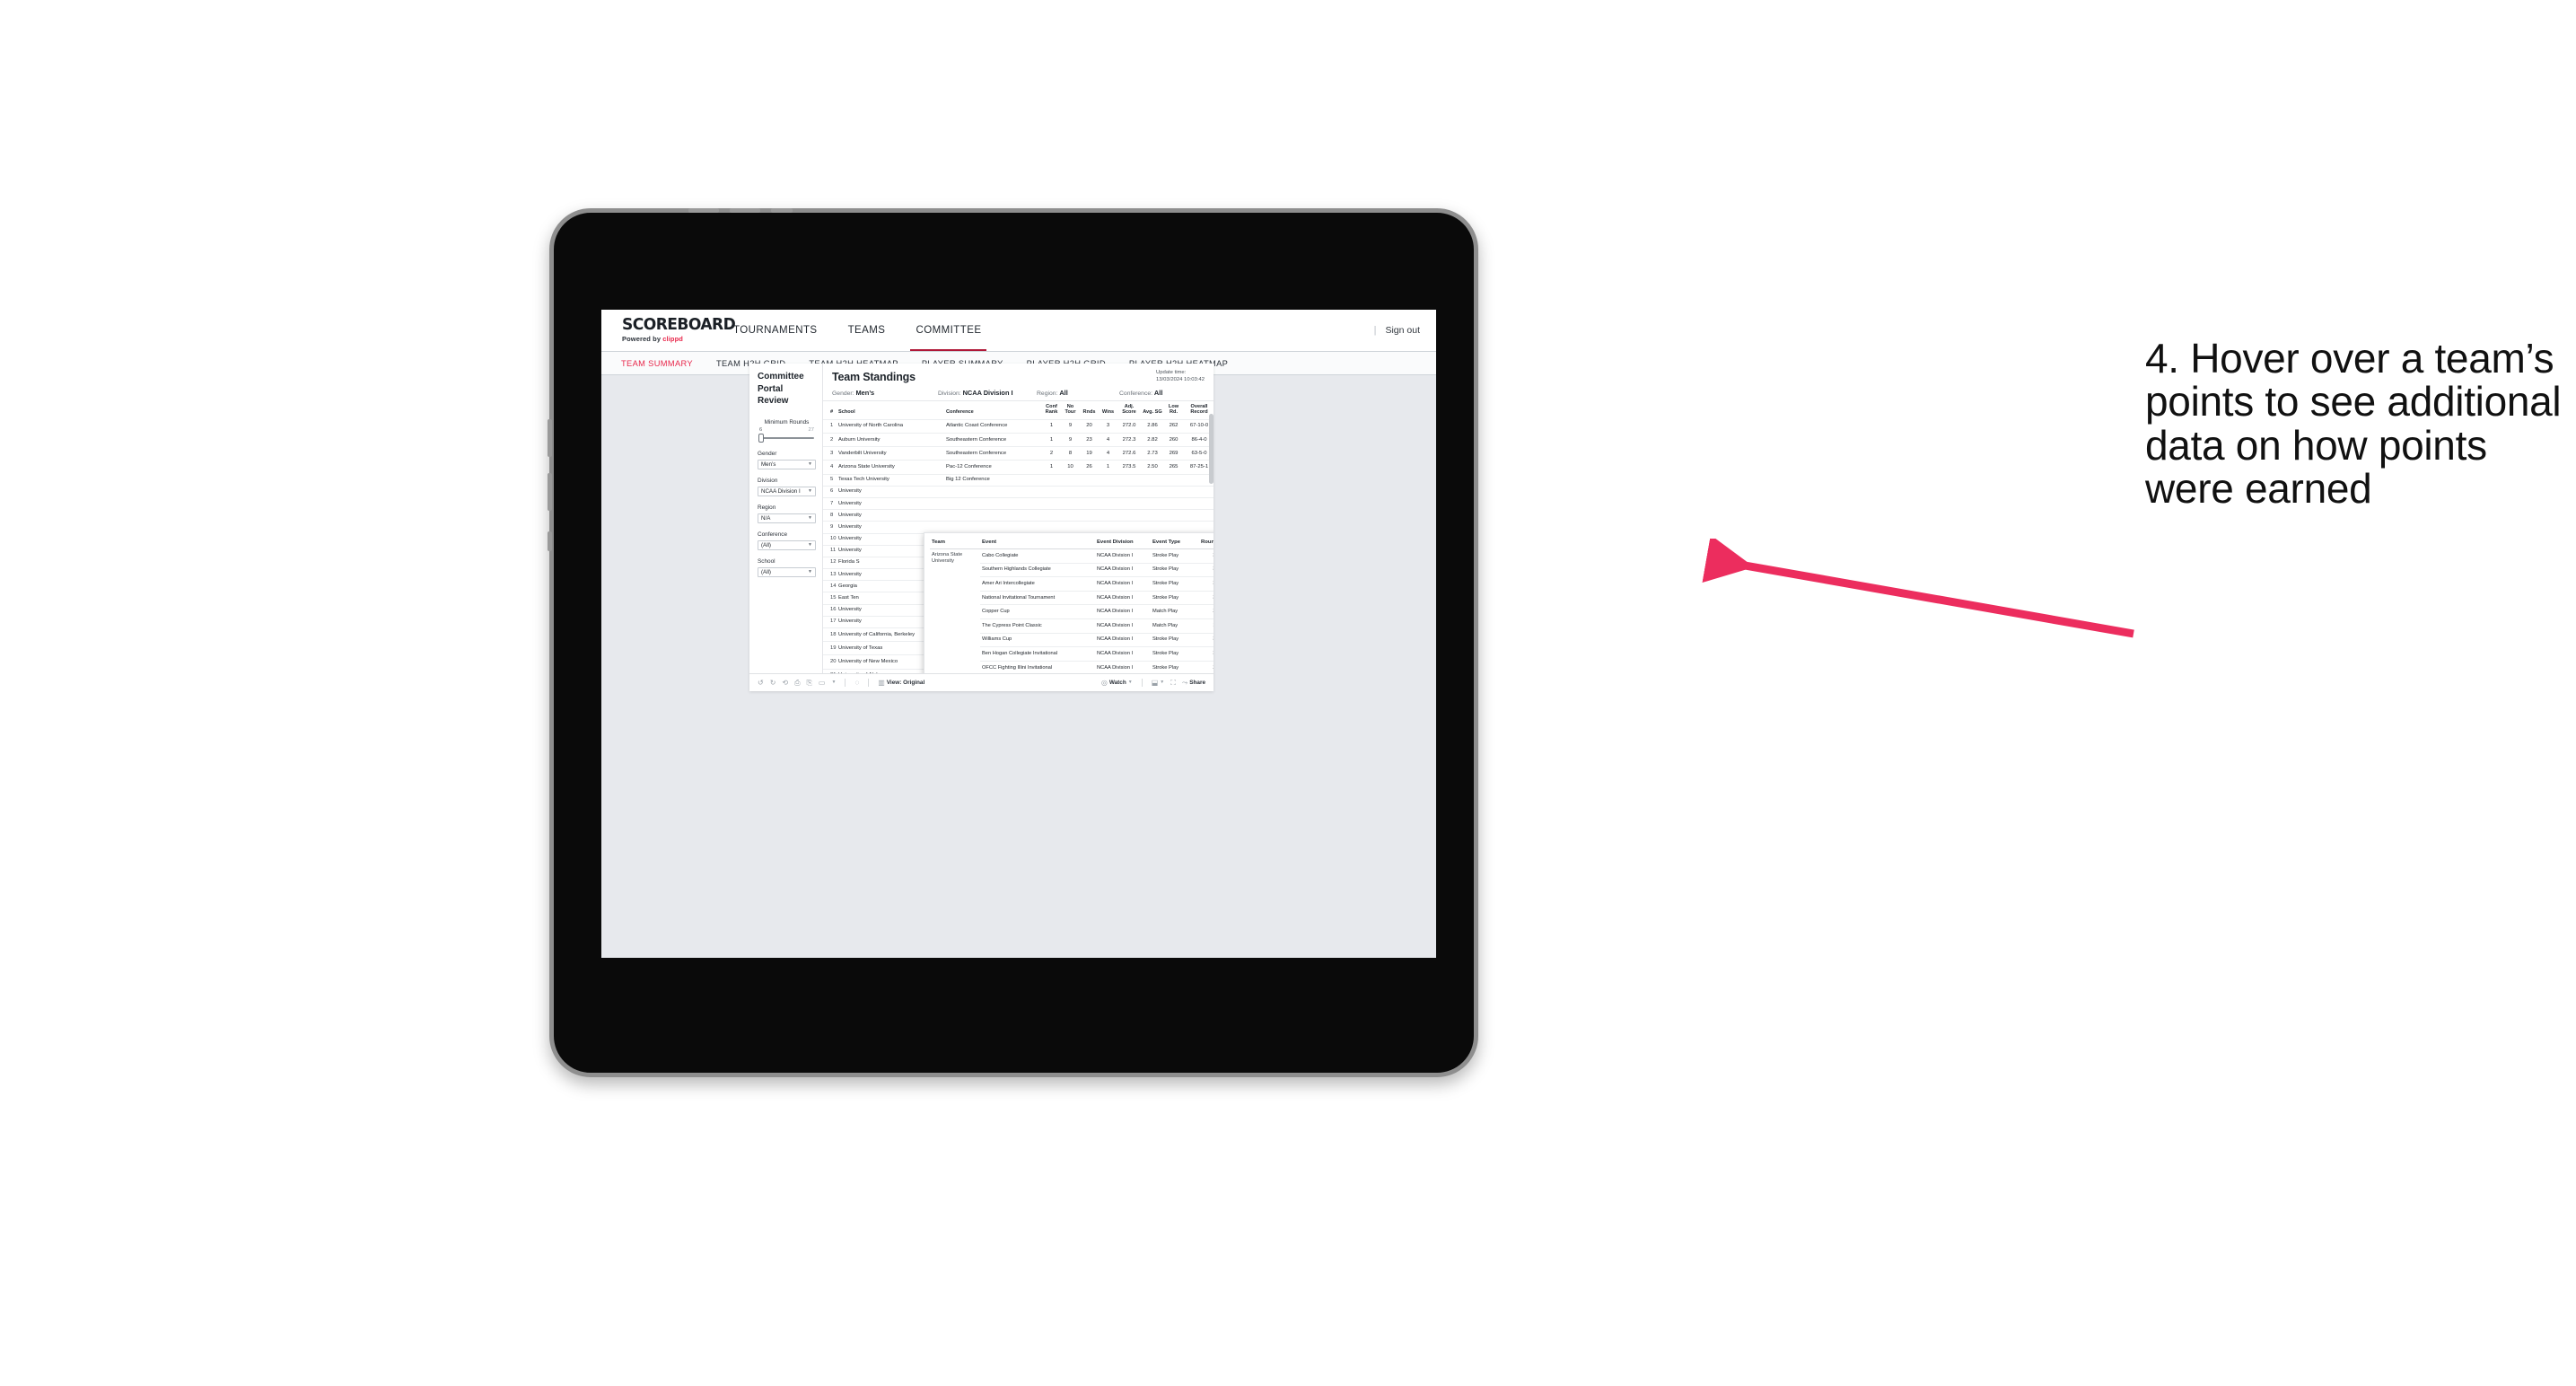  What do you see at coordinates (809, 683) in the screenshot?
I see `pause-auto-update-icon: ⎘` at bounding box center [809, 683].